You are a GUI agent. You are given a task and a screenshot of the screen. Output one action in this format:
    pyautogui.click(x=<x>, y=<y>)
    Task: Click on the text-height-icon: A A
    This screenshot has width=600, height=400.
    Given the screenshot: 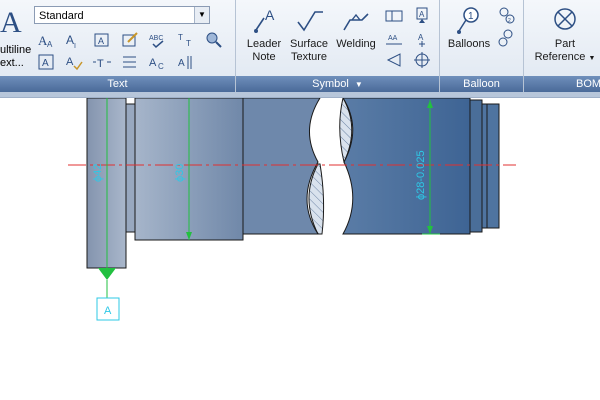 What is the action you would take?
    pyautogui.click(x=46, y=40)
    